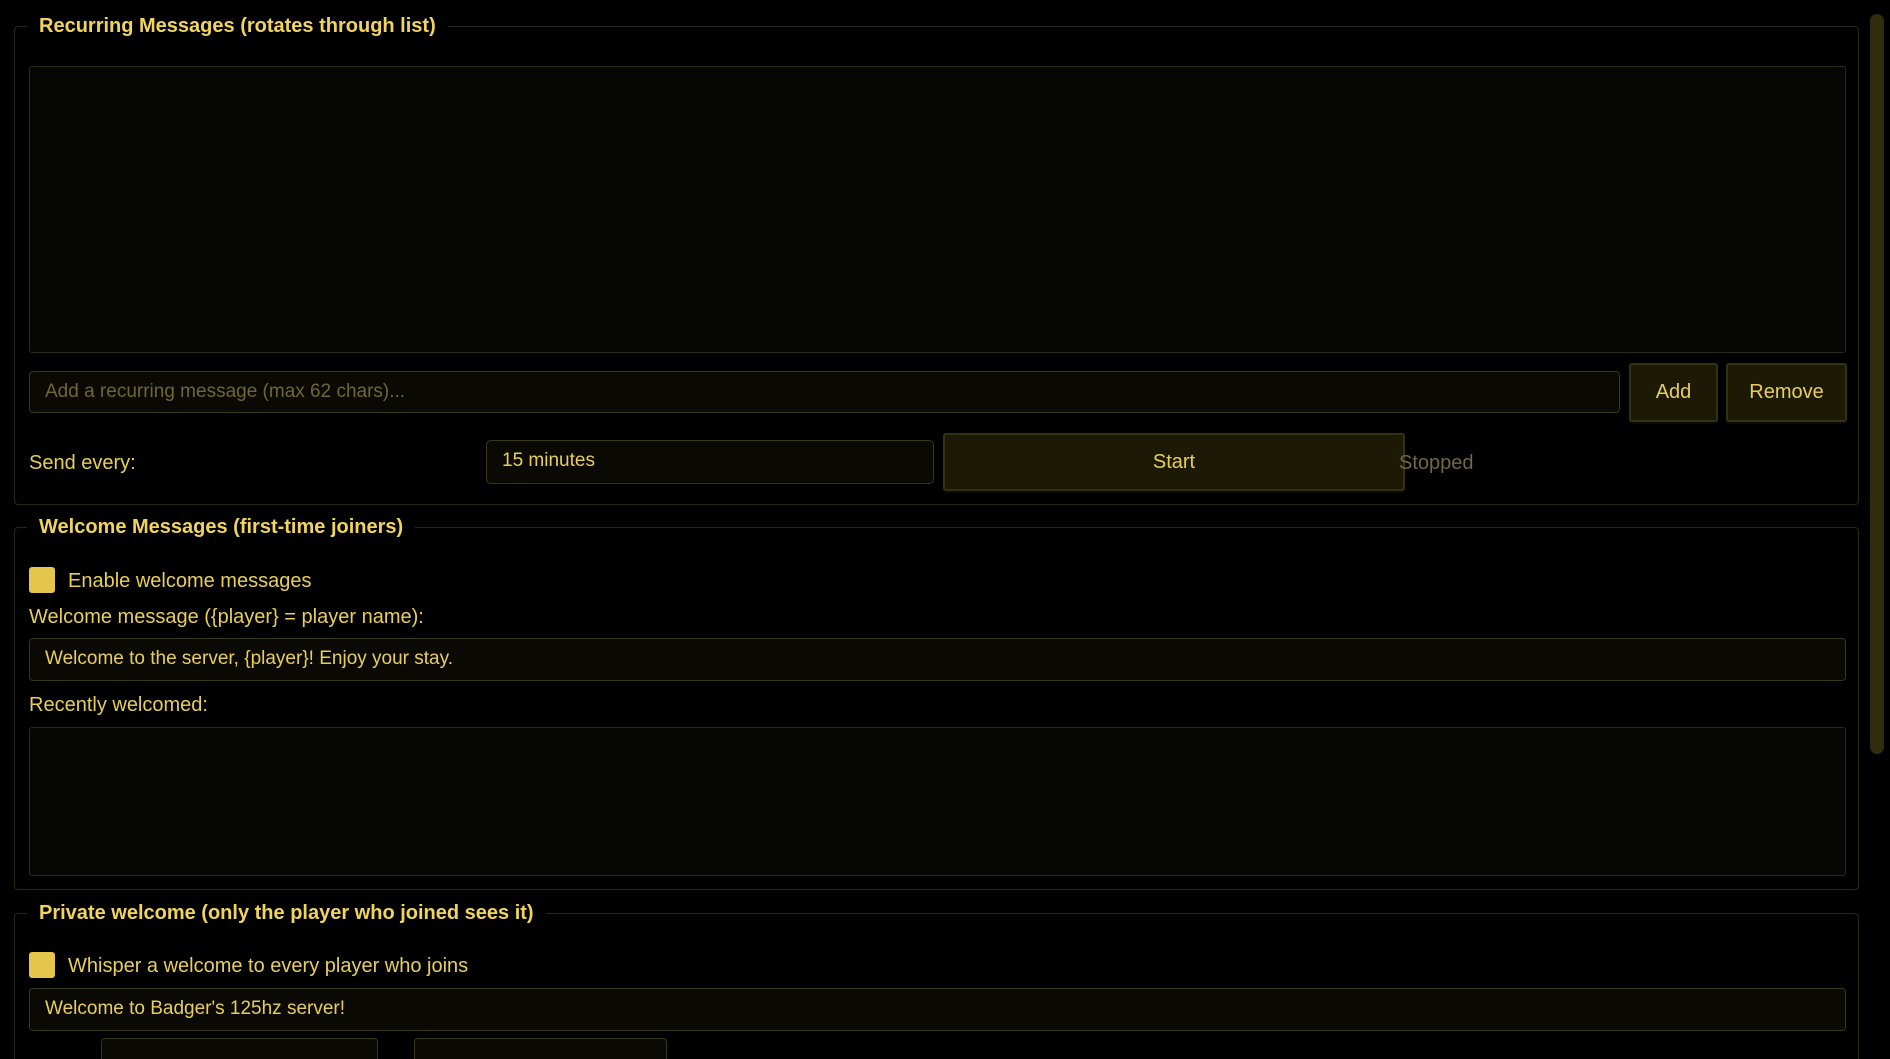 The image size is (1890, 1059). I want to click on add-button: Add, so click(1673, 392).